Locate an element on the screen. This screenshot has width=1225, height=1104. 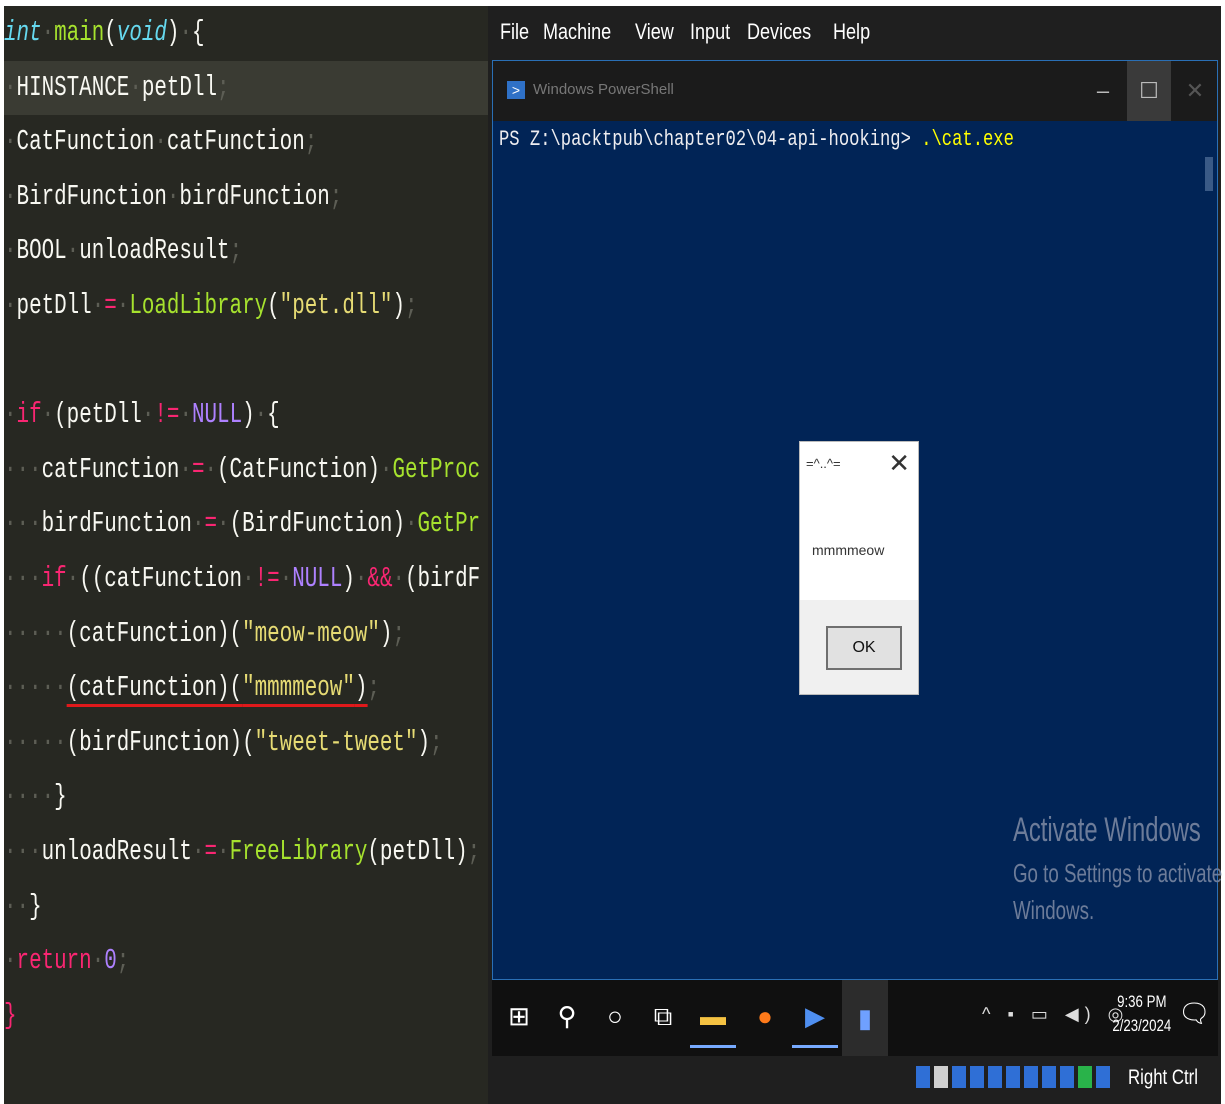
message-box-dialog: =^..^= ✕ mmmmeow OK is located at coordinates (859, 568).